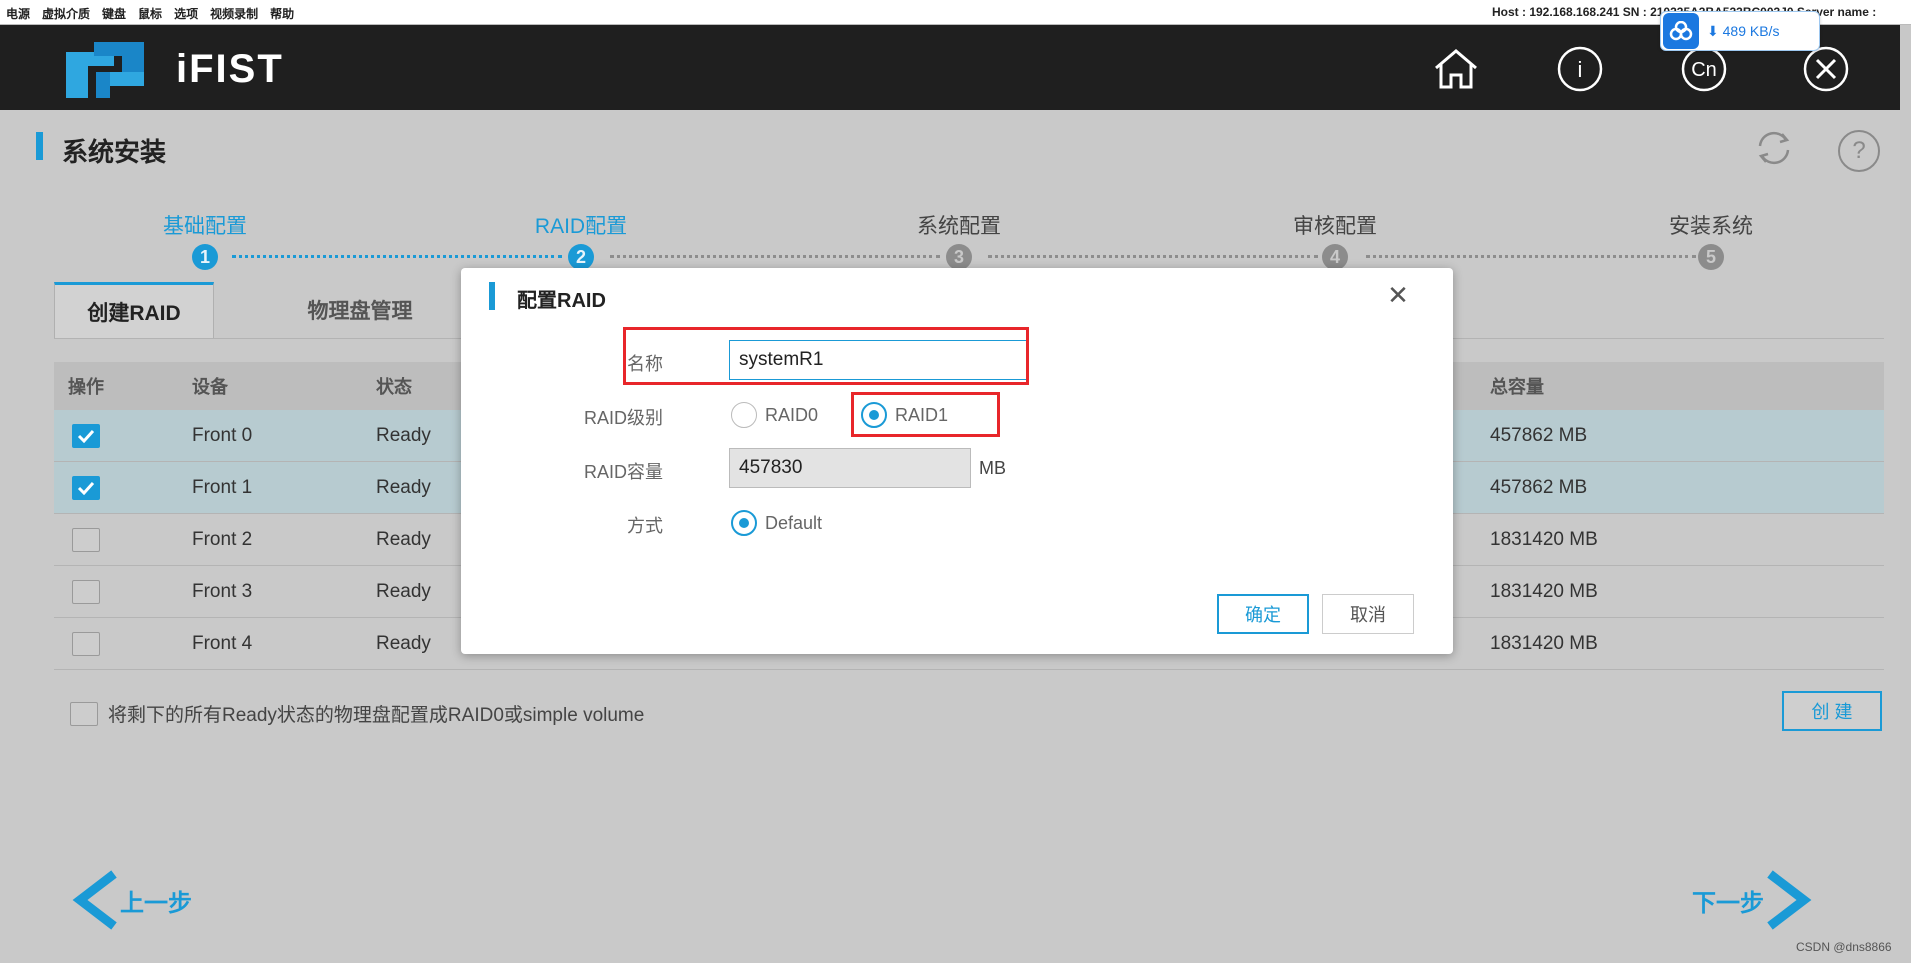 This screenshot has width=1911, height=963. Describe the element at coordinates (282, 13) in the screenshot. I see `kvm-menu-help: 帮助` at that location.